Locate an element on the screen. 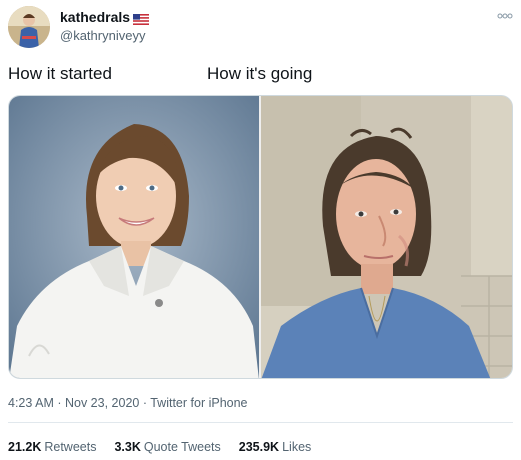 The image size is (521, 460). tweet-text-right: How it's going is located at coordinates (260, 73).